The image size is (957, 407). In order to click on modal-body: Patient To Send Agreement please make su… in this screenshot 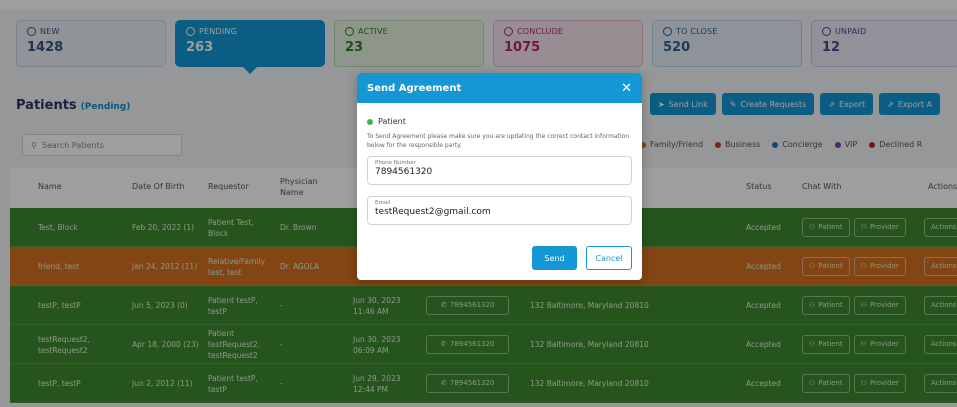, I will do `click(499, 164)`.